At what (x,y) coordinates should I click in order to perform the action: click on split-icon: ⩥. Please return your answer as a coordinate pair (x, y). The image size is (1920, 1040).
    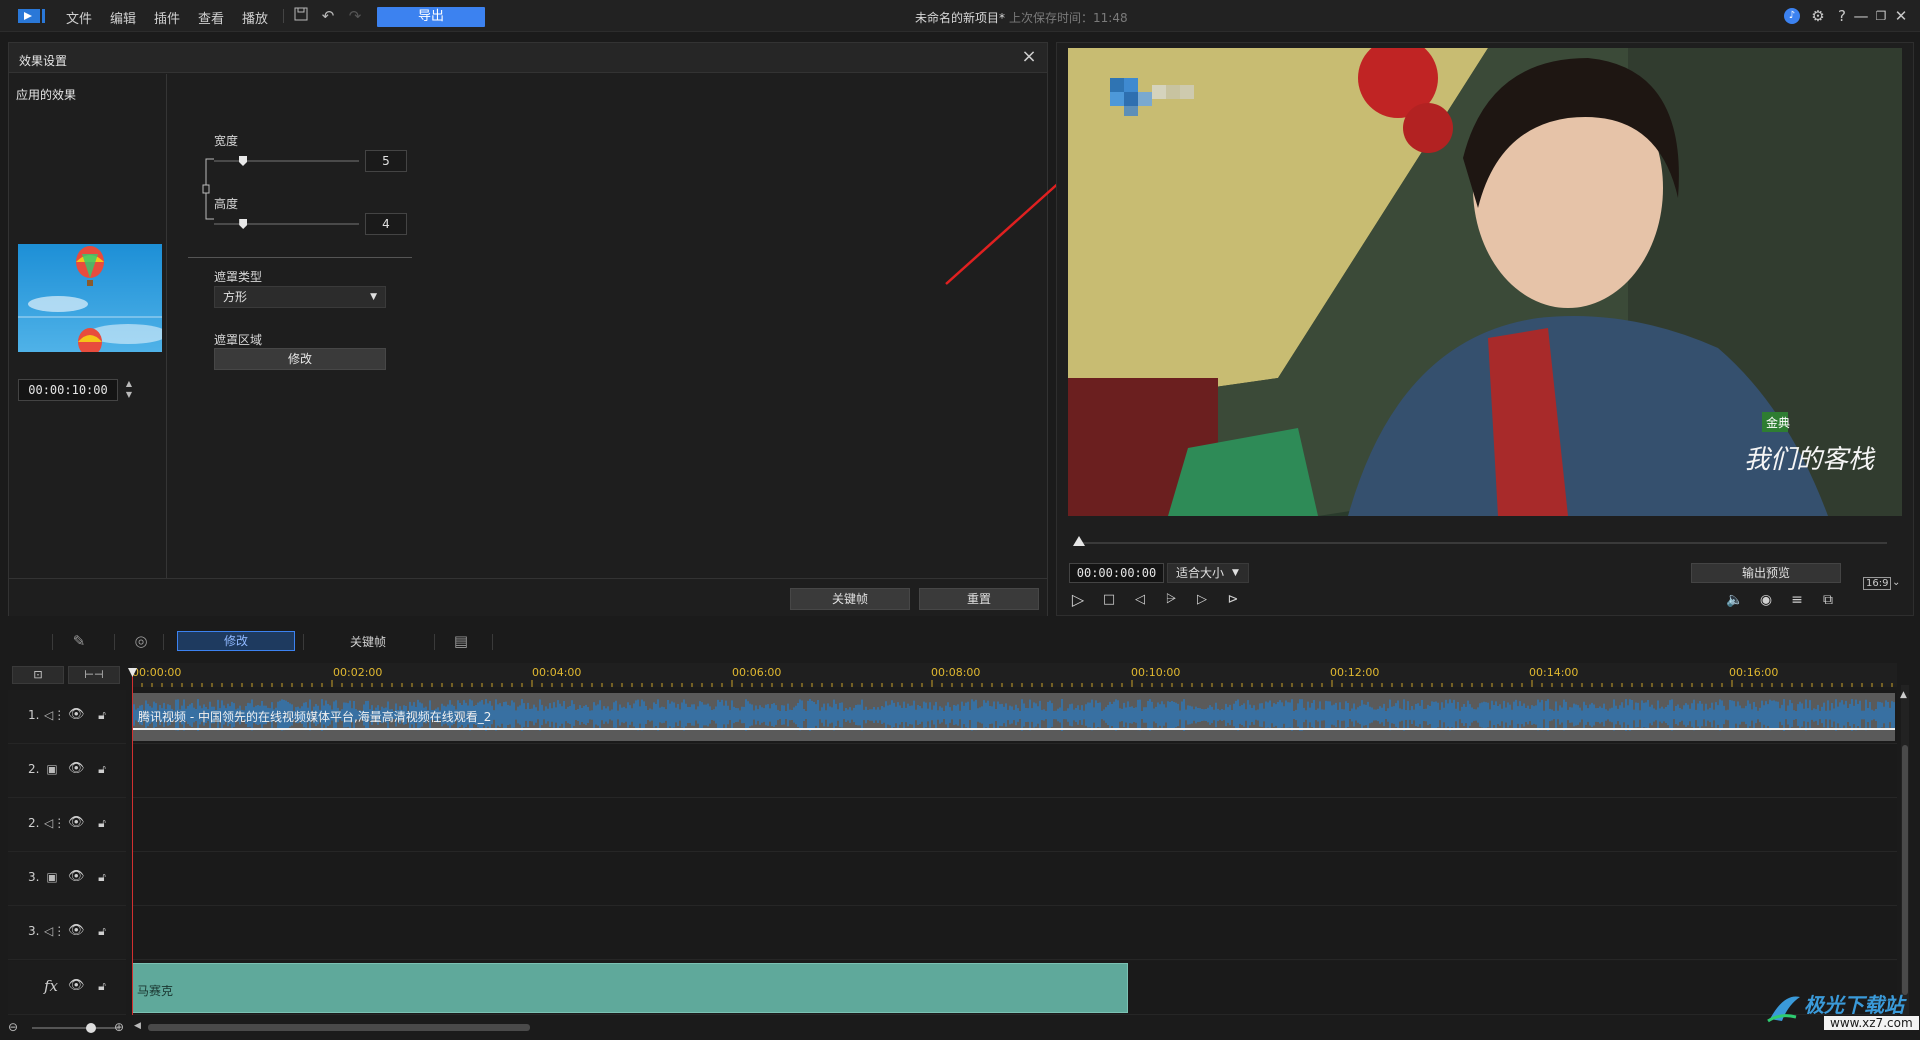
    Looking at the image, I should click on (1171, 600).